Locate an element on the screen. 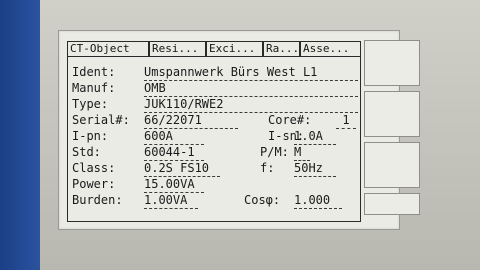 This screenshot has width=480, height=270. softkey-column is located at coordinates (393, 127).